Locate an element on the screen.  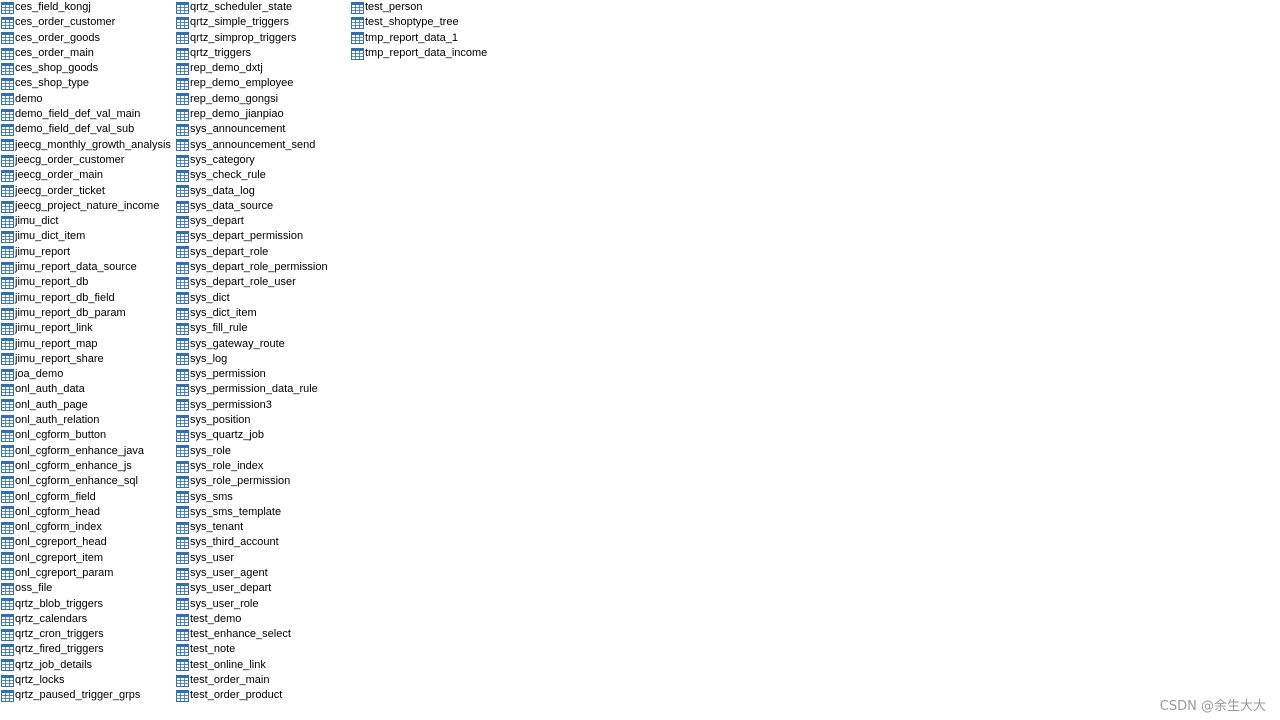
table-item: sys_role_index is located at coordinates (262, 466).